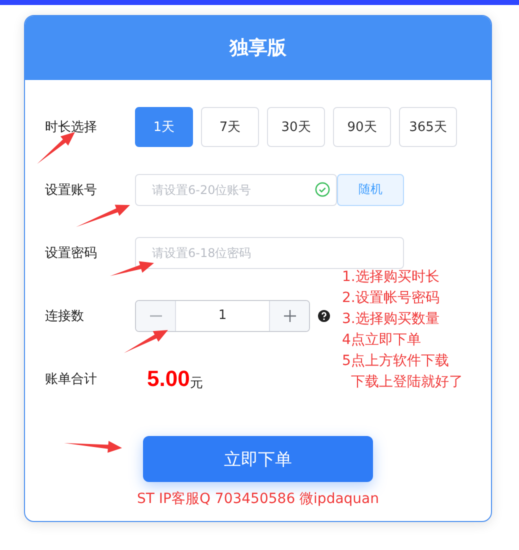  What do you see at coordinates (396, 361) in the screenshot?
I see `instruction-text: 5点上方软件下载` at bounding box center [396, 361].